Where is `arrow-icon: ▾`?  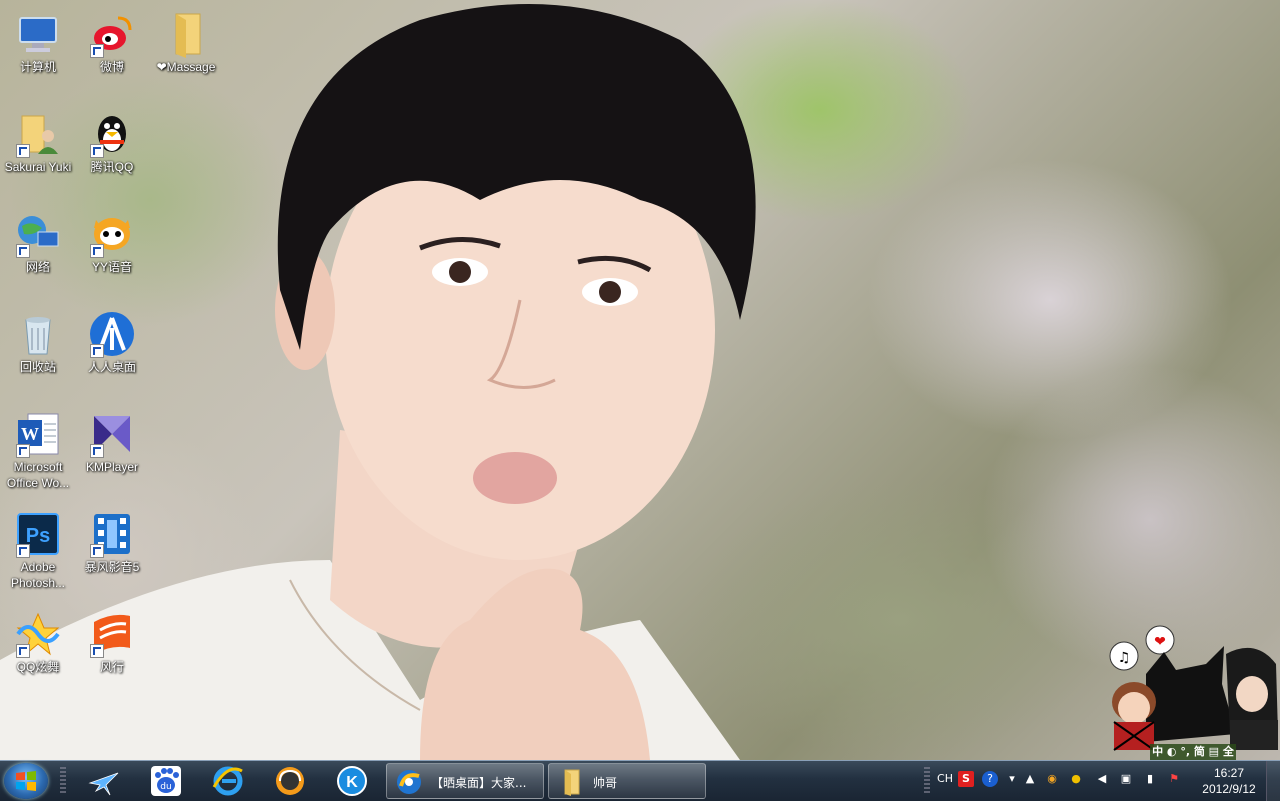 arrow-icon: ▾ is located at coordinates (1012, 779).